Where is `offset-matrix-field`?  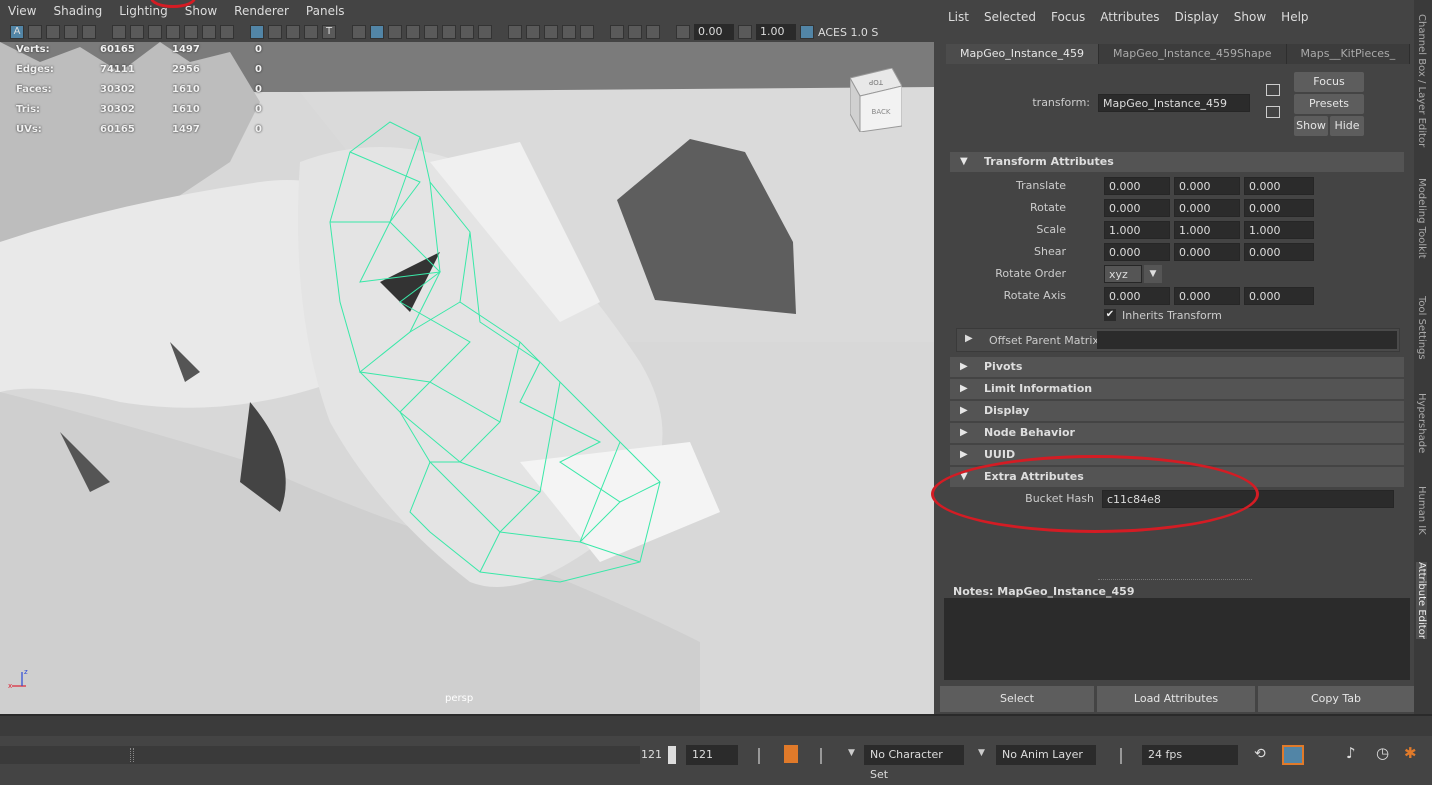 offset-matrix-field is located at coordinates (1247, 340).